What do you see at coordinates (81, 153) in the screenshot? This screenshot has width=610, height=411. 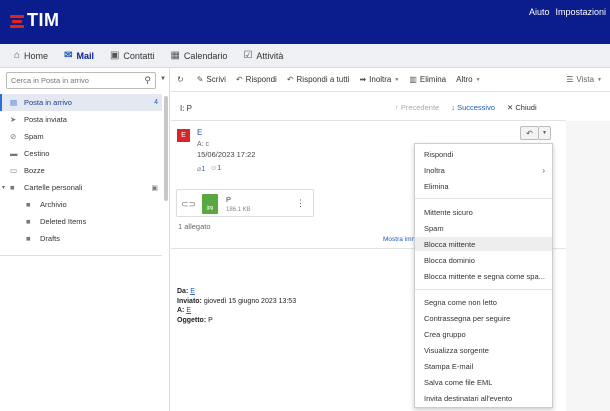 I see `folder-trash: ▬ Cestino` at bounding box center [81, 153].